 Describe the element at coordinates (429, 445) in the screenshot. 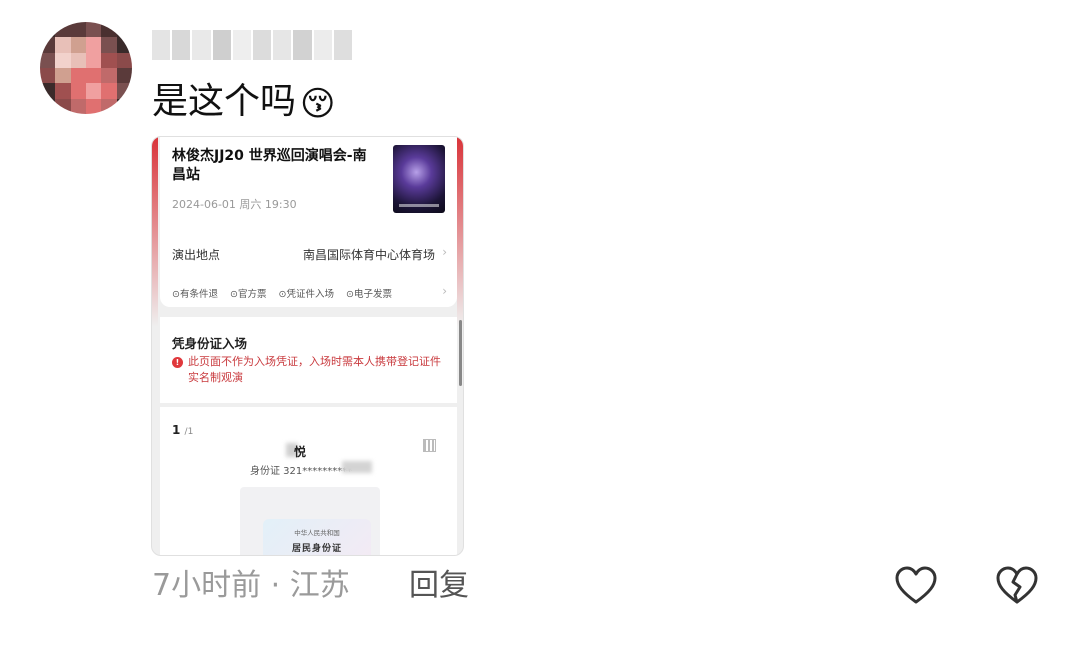

I see `qr-code-icon` at that location.